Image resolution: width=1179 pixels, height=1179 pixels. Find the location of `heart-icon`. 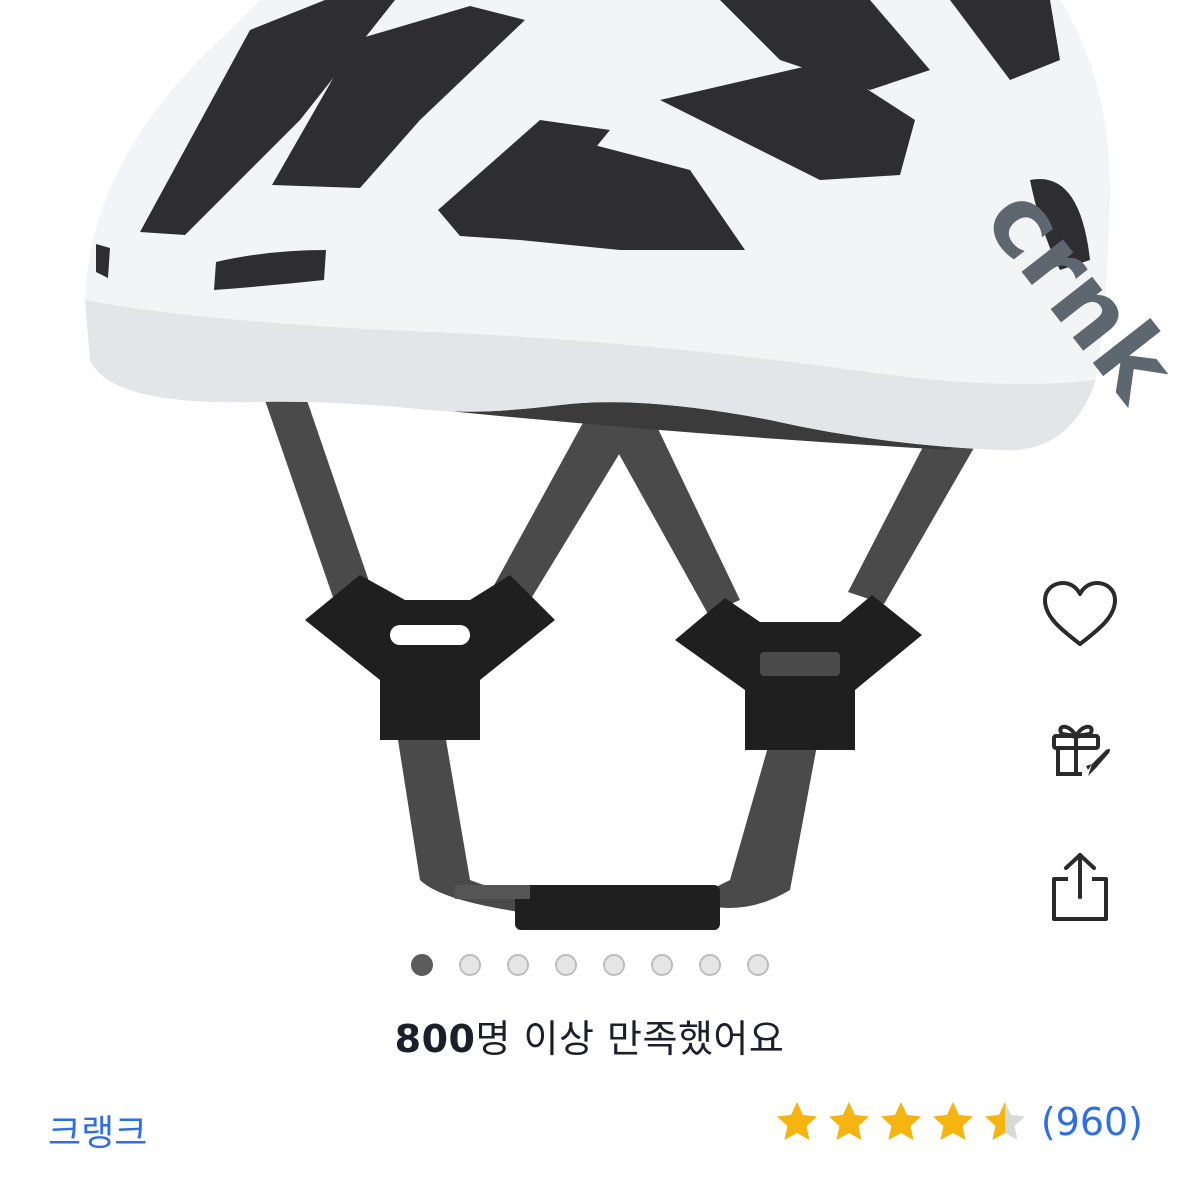

heart-icon is located at coordinates (1080, 613).